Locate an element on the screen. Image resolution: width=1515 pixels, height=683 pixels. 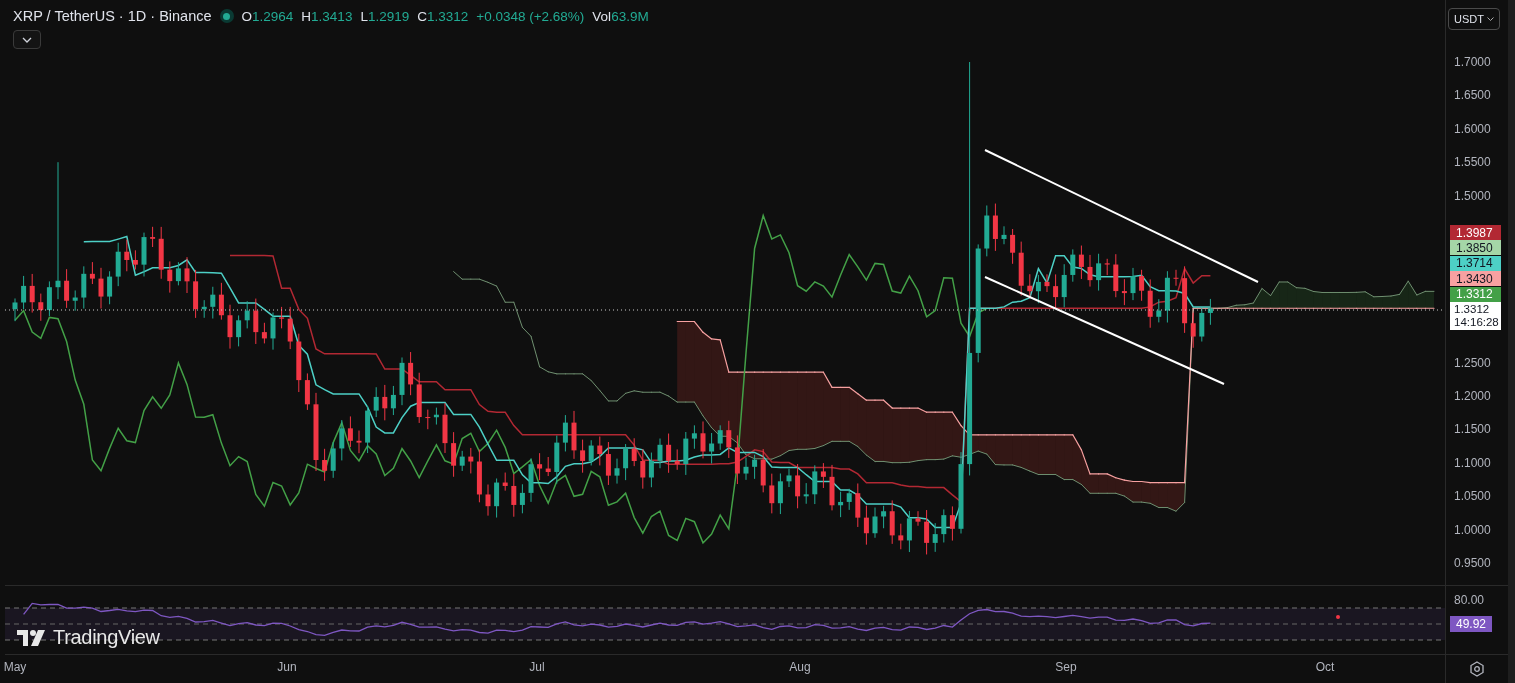
price-line-label: 1.3430 is located at coordinates (1475, 279).